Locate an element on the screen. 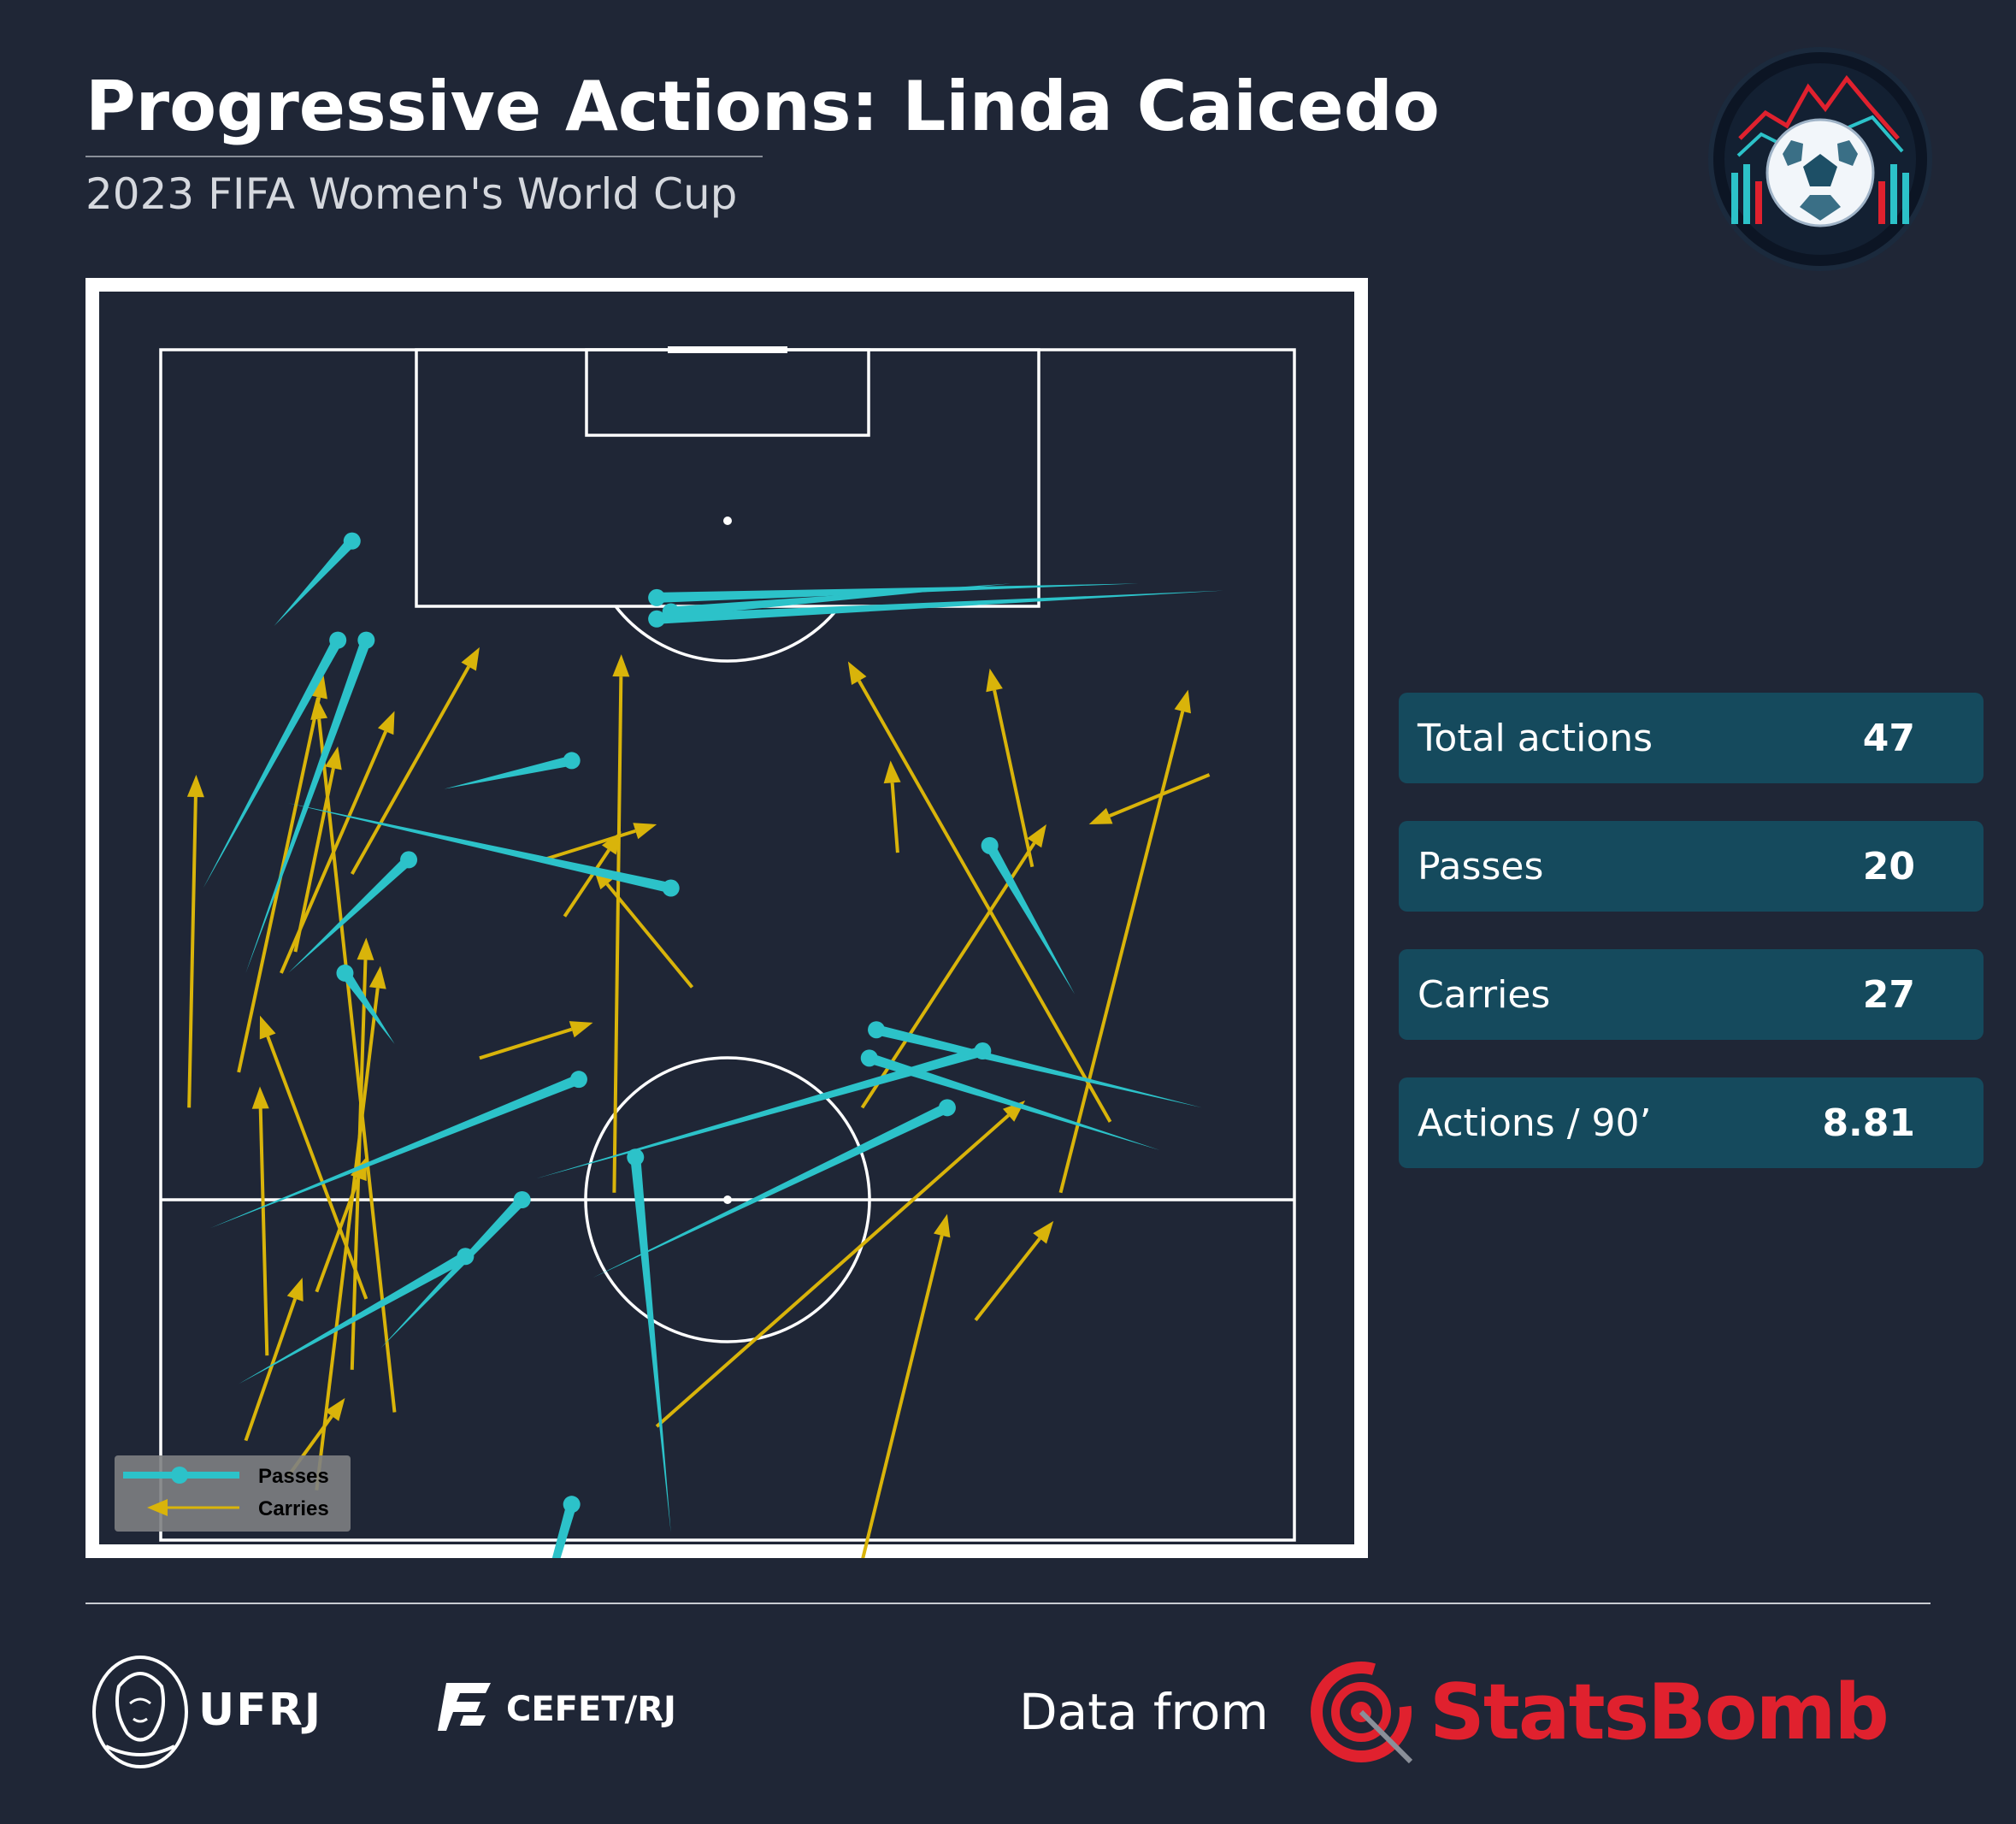 The image size is (2016, 1824). stat-passes: Passes 20 is located at coordinates (1691, 866).